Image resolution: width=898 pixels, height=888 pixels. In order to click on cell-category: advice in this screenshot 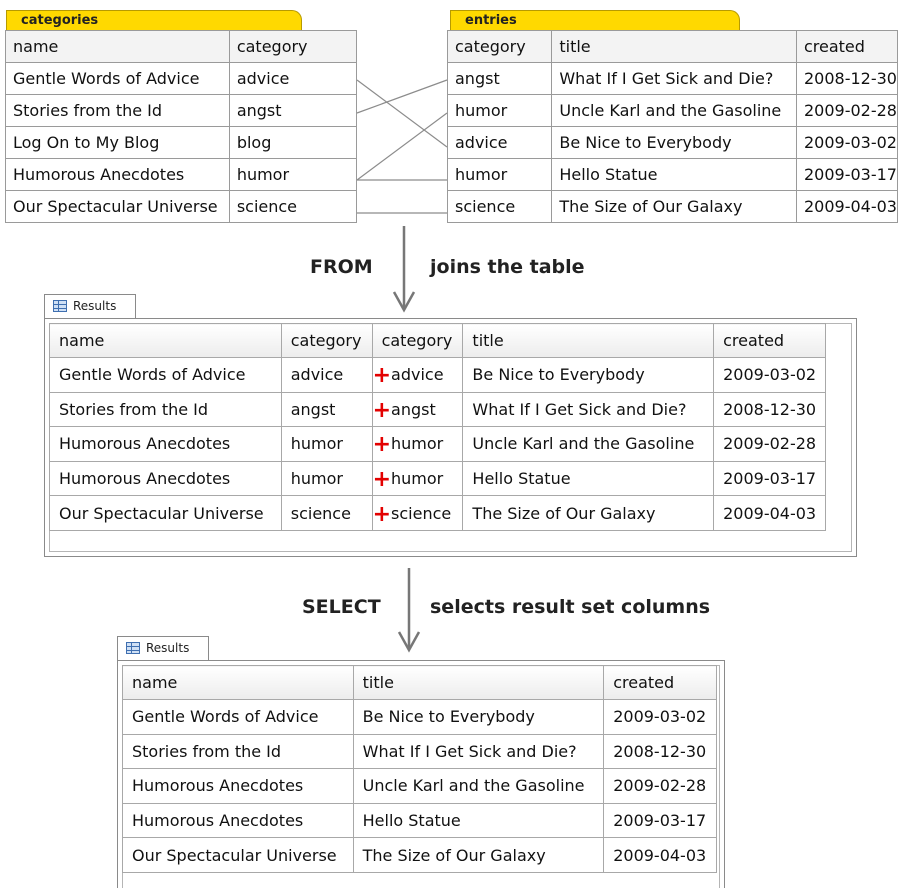, I will do `click(326, 375)`.